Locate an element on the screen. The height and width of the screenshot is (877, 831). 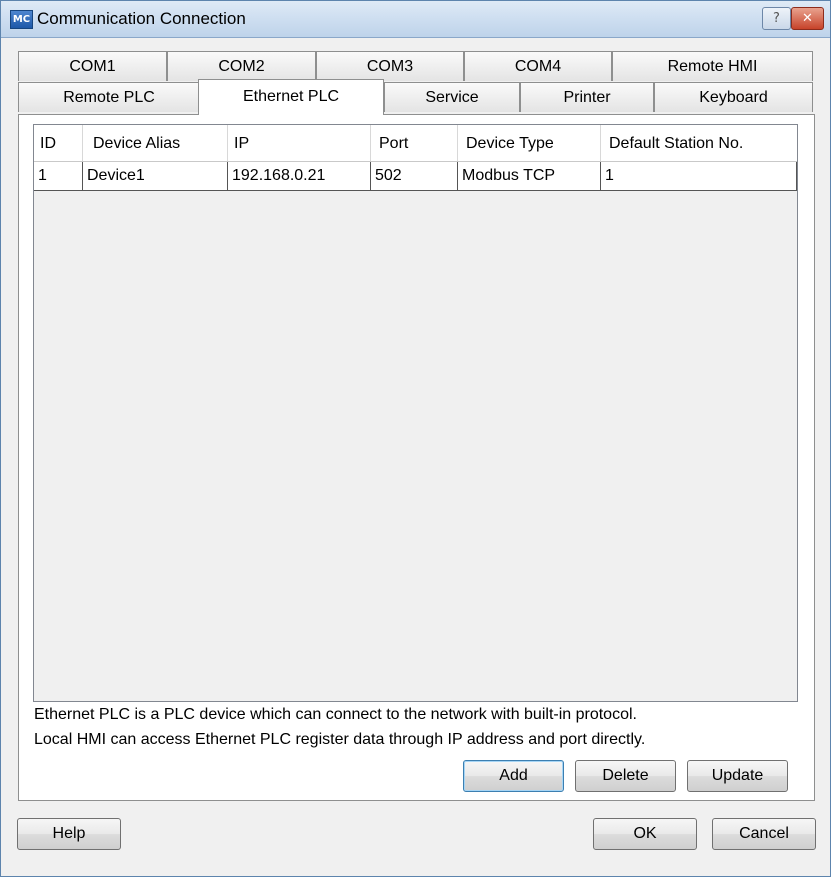
tab-printer: Printer is located at coordinates (587, 97).